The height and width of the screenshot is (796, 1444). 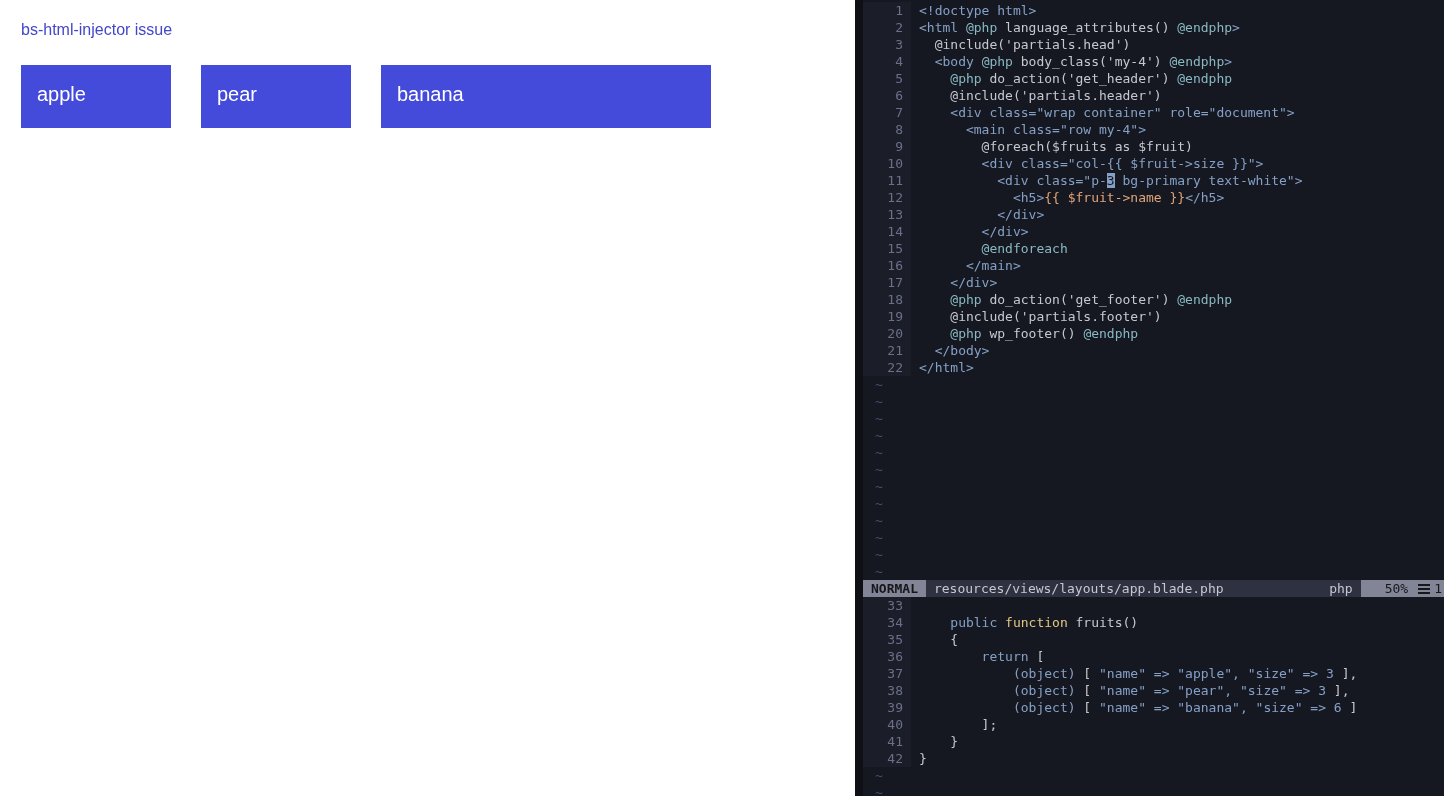 I want to click on line-number: 19, so click(x=887, y=316).